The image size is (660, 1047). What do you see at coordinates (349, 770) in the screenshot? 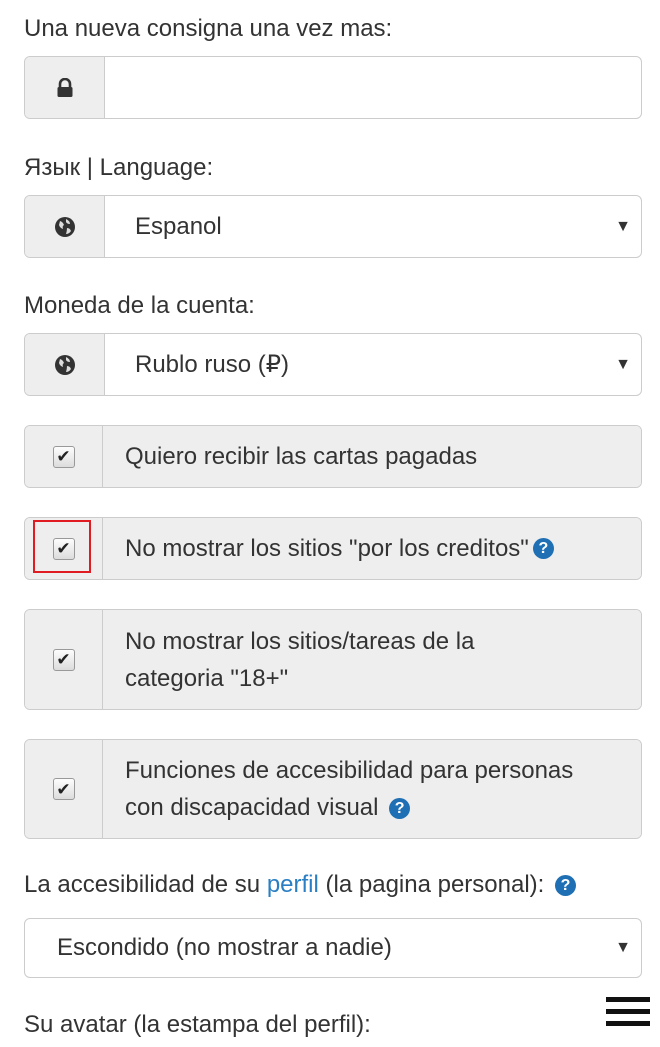
I see `accessibility-label-line1: Funciones de accesibilidad para personas` at bounding box center [349, 770].